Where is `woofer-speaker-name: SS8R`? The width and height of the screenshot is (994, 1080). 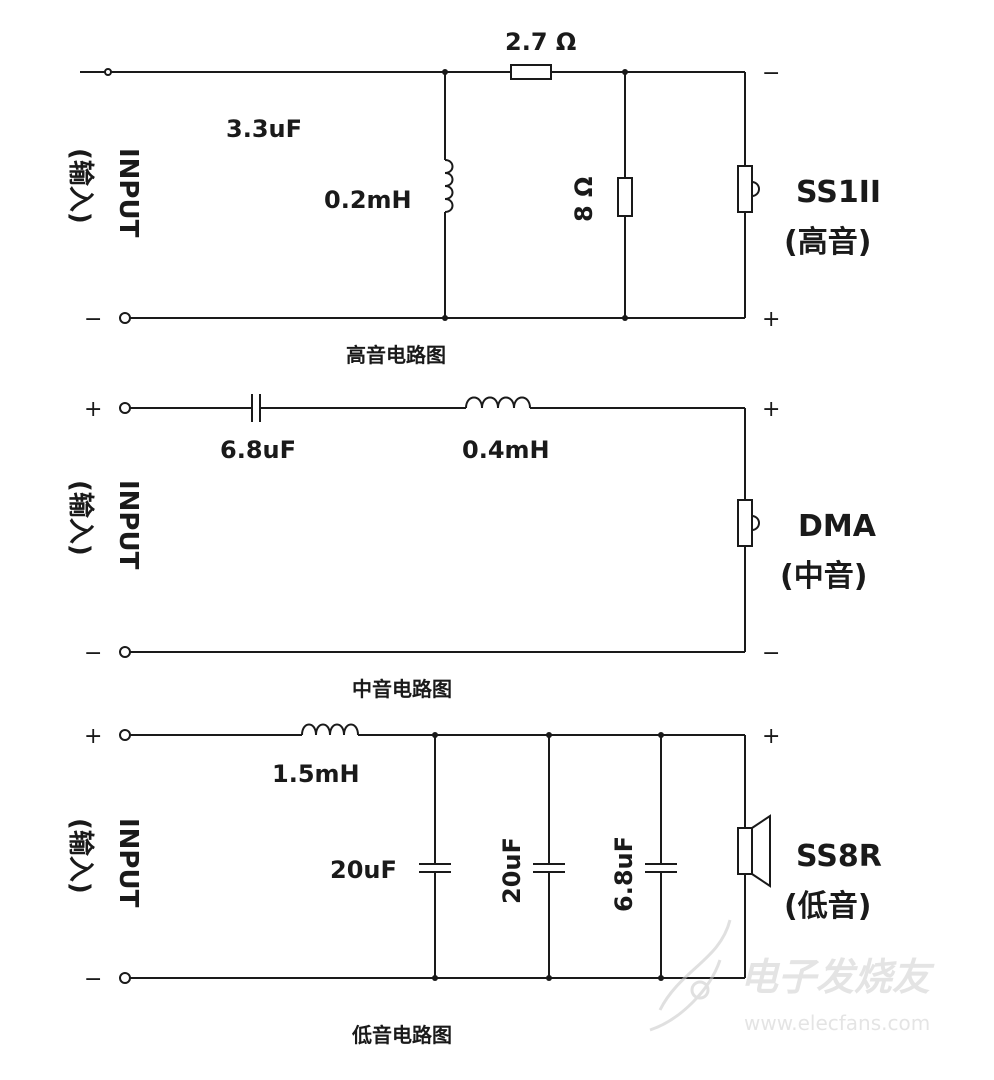
woofer-speaker-name: SS8R is located at coordinates (839, 856).